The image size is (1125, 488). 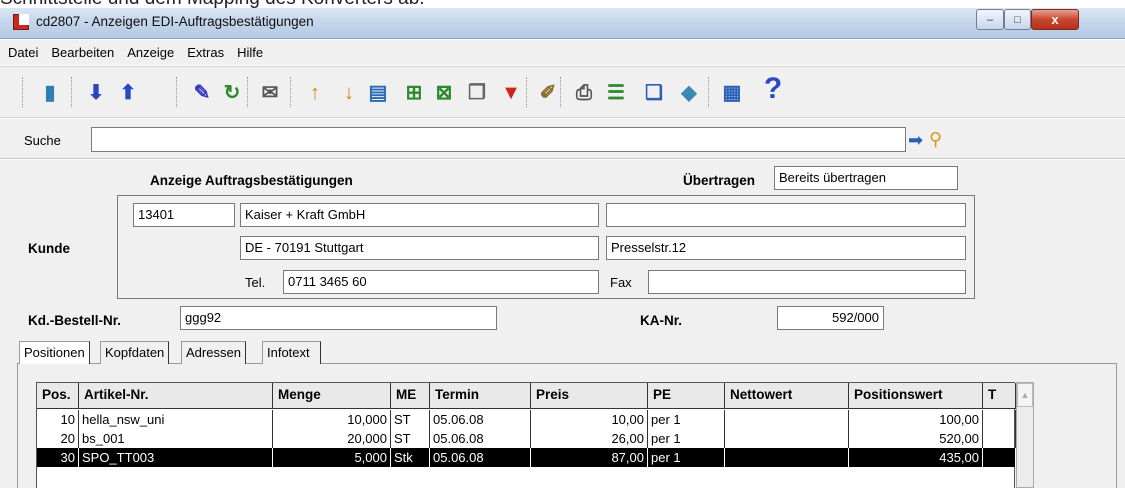 What do you see at coordinates (916, 438) in the screenshot?
I see `table-cell: 520,00` at bounding box center [916, 438].